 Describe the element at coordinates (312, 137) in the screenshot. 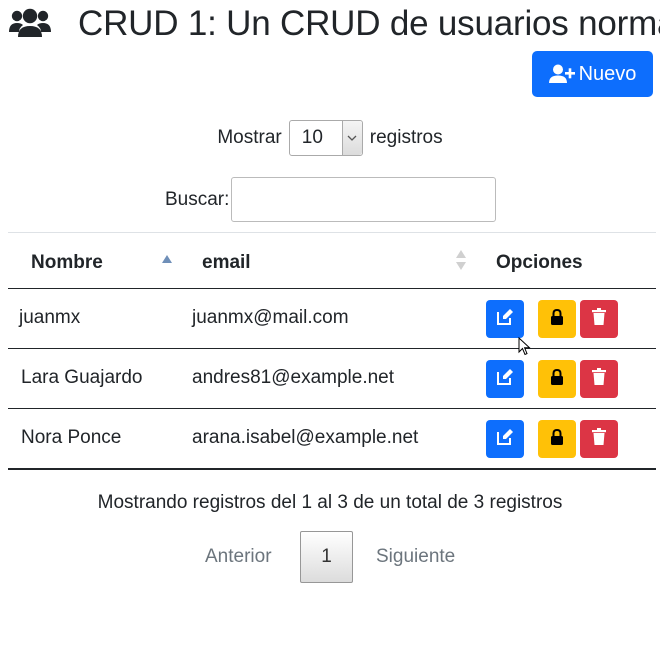

I see `length-value: 10` at that location.